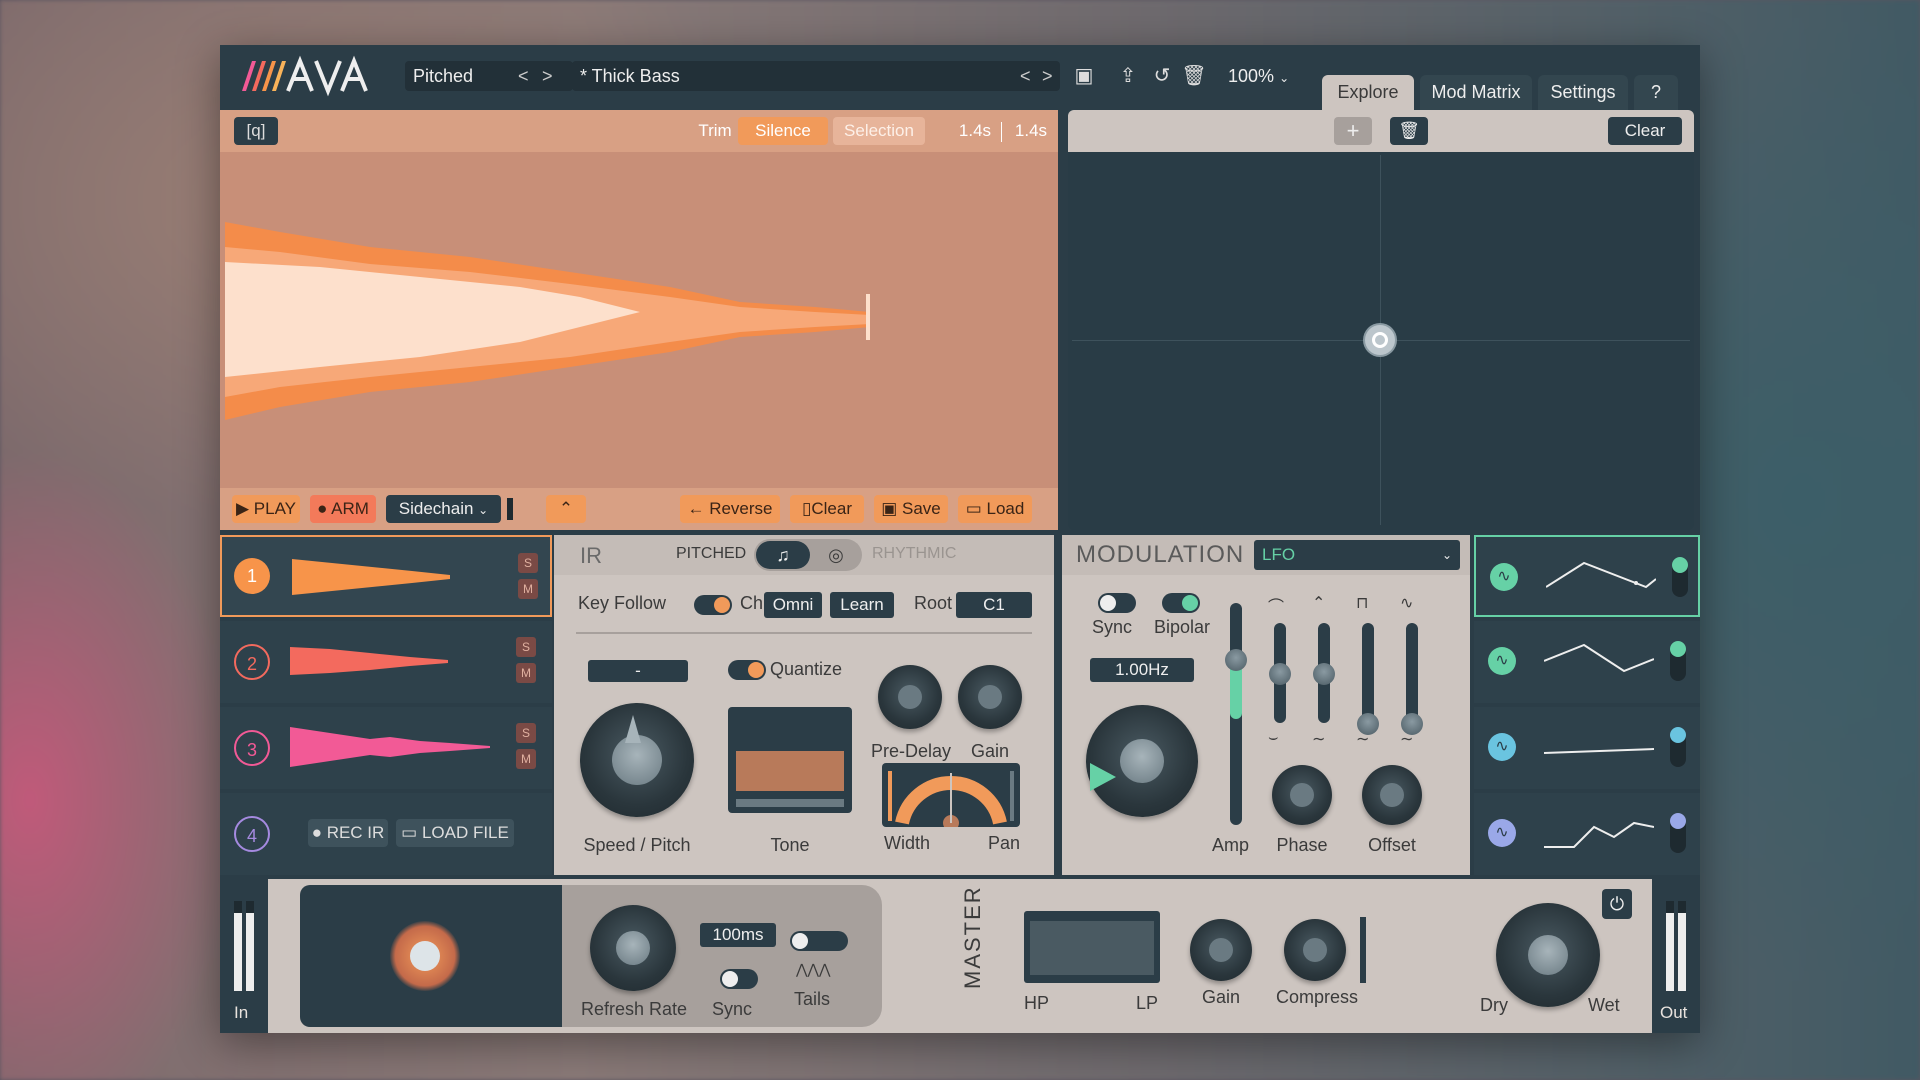  What do you see at coordinates (1128, 76) in the screenshot?
I see `export-icon: ⇪` at bounding box center [1128, 76].